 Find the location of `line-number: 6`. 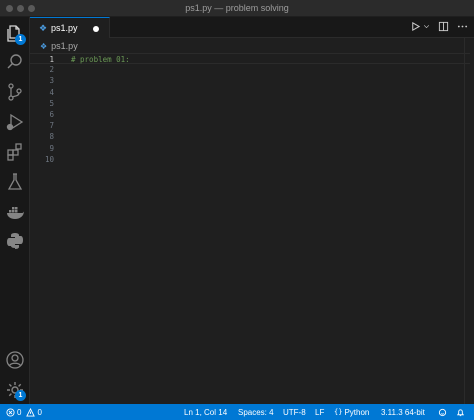

line-number: 6 is located at coordinates (51, 114).